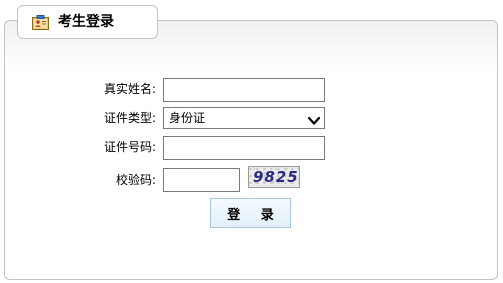  Describe the element at coordinates (135, 180) in the screenshot. I see `captcha-label: 校验码:` at that location.